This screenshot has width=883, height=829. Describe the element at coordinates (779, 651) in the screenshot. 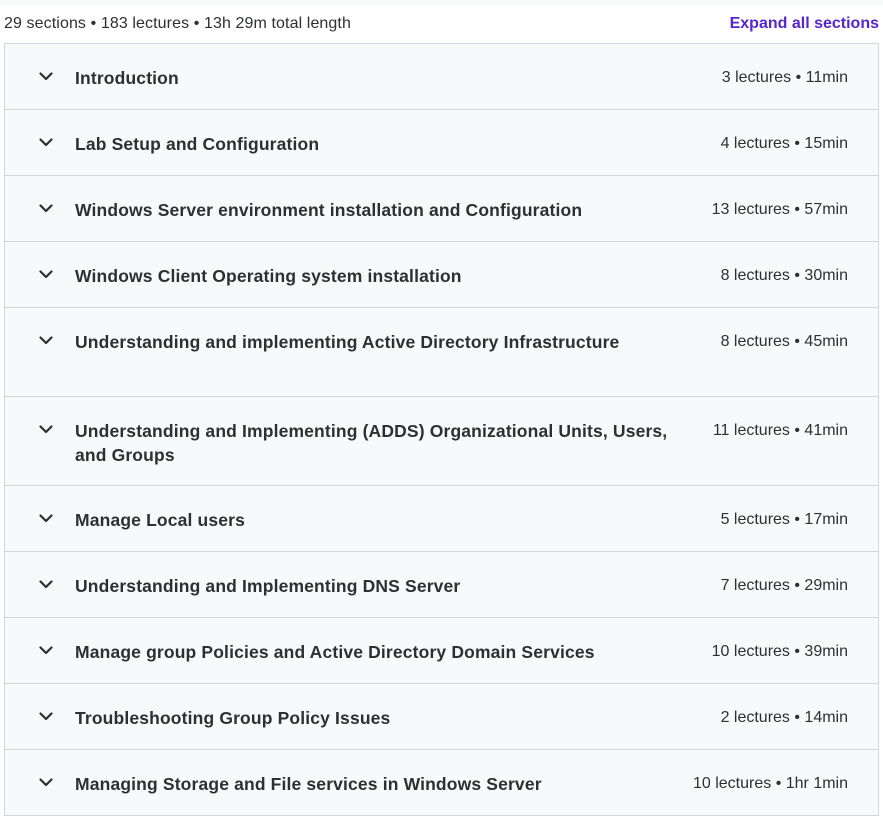

I see `section-meta: 10 lectures • 39min` at that location.